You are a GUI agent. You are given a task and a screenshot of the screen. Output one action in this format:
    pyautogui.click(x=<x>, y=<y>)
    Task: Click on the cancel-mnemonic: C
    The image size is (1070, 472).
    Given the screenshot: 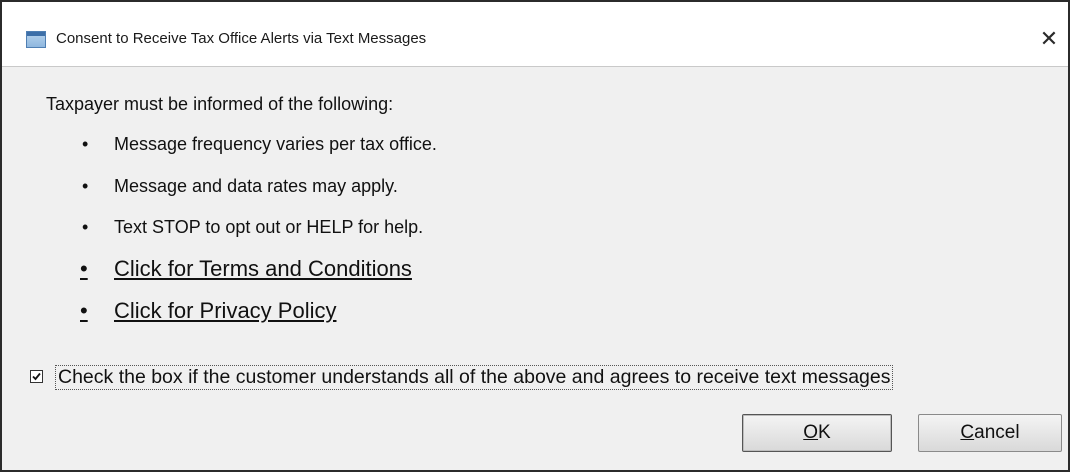 What is the action you would take?
    pyautogui.click(x=967, y=432)
    